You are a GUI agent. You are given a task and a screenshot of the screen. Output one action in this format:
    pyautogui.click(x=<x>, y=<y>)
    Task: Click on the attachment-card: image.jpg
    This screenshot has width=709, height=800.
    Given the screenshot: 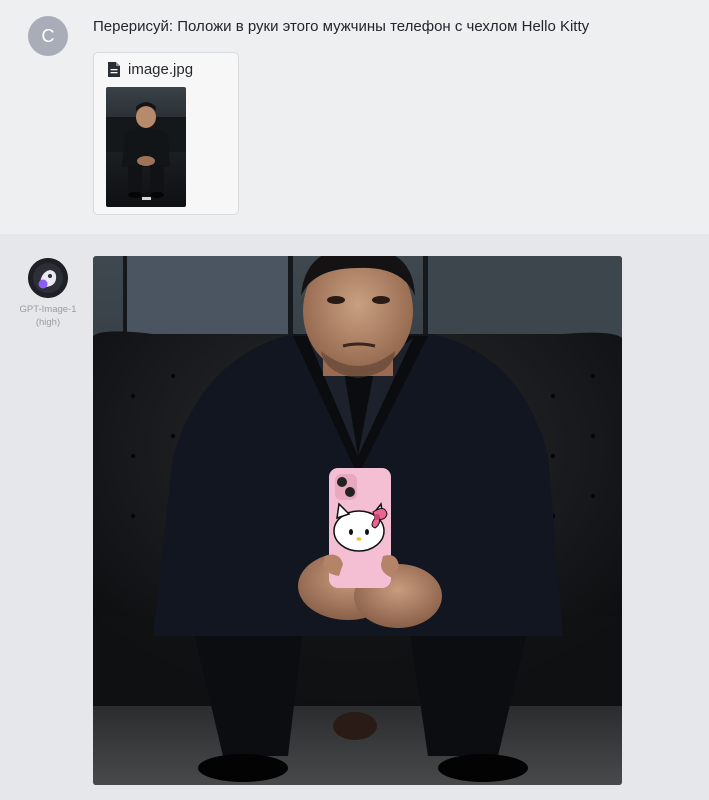 What is the action you would take?
    pyautogui.click(x=166, y=133)
    